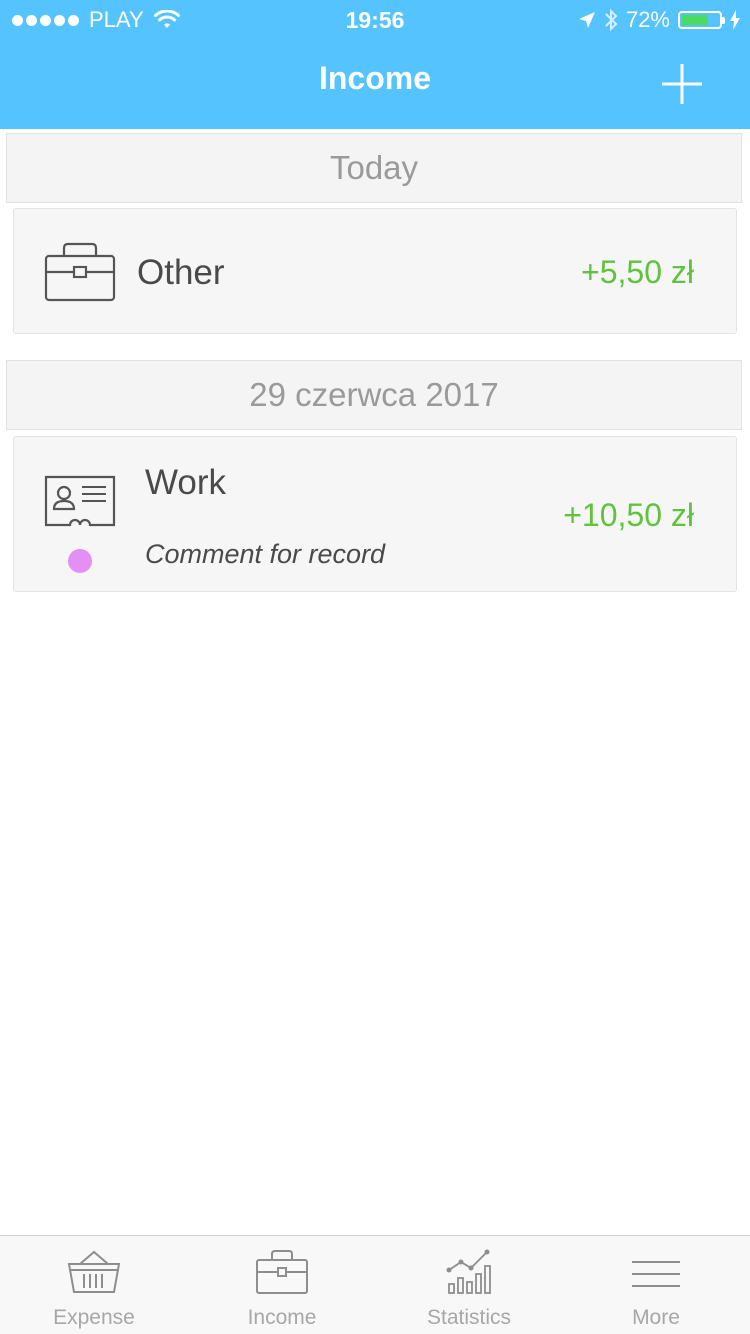 The height and width of the screenshot is (1334, 750). I want to click on tab-expense: Expense, so click(94, 1285).